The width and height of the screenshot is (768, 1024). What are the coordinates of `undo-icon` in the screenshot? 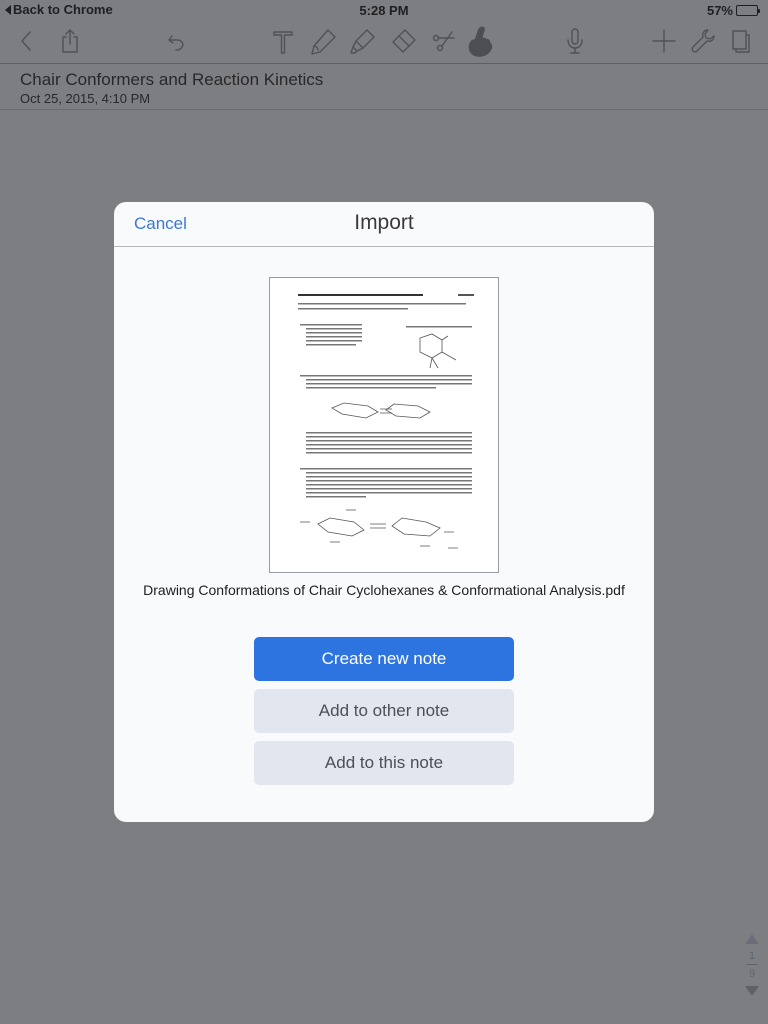 It's located at (177, 41).